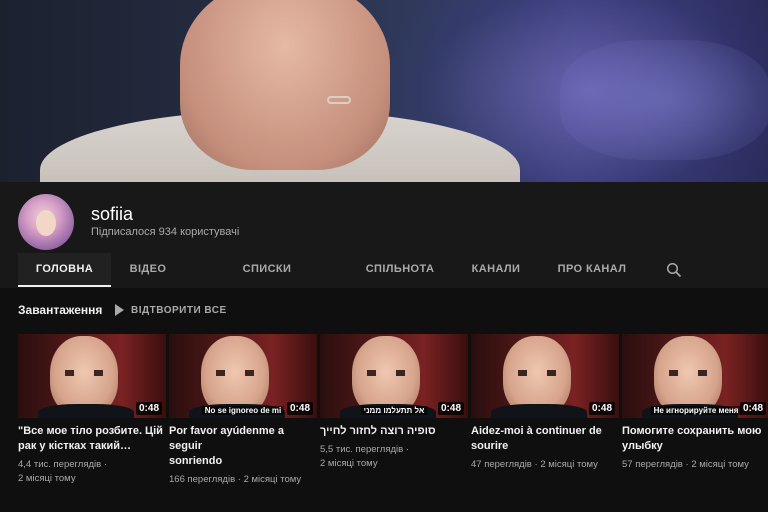 The height and width of the screenshot is (512, 768). Describe the element at coordinates (267, 280) in the screenshot. I see `tab-playlists: СПИСКИ ВІДТВОРЕННЯ` at that location.